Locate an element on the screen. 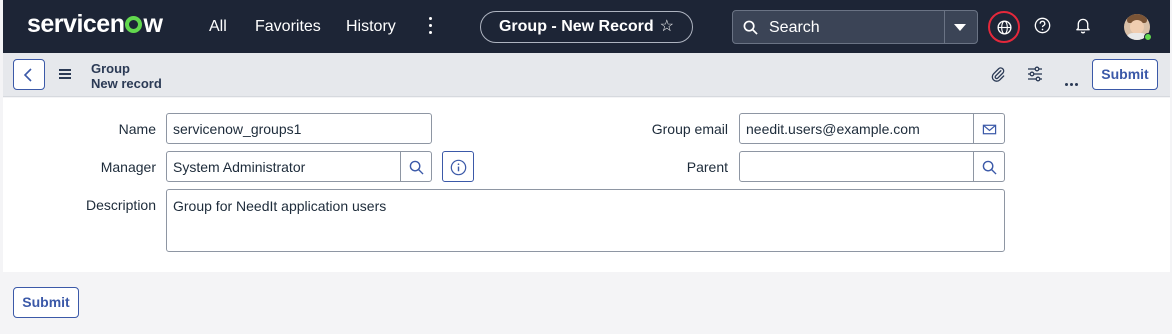  manager-info-button is located at coordinates (458, 166).